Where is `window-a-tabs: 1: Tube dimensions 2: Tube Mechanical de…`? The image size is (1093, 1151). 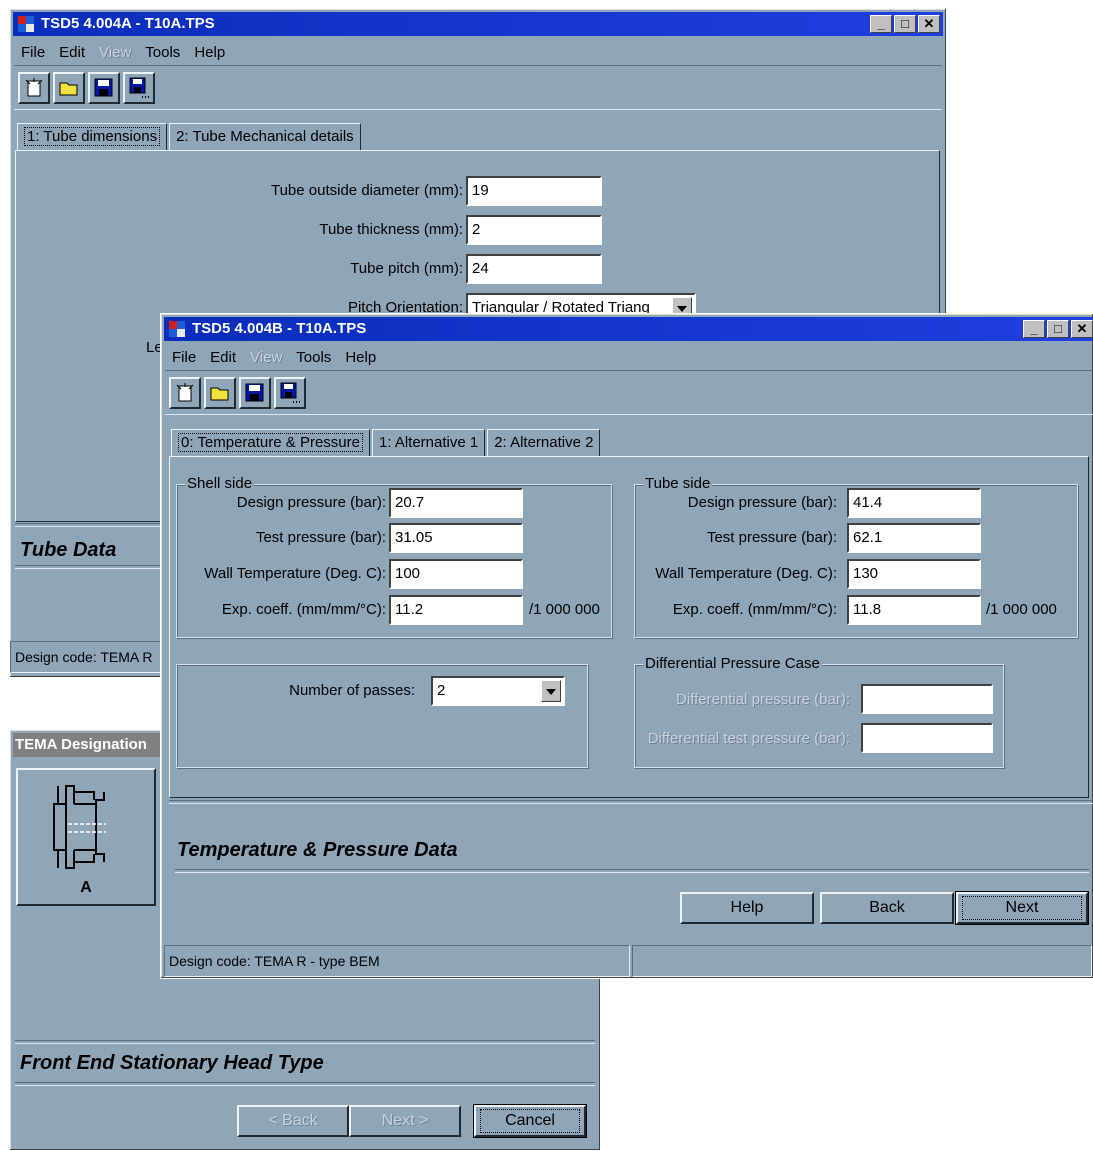
window-a-tabs: 1: Tube dimensions 2: Tube Mechanical de… is located at coordinates (190, 137).